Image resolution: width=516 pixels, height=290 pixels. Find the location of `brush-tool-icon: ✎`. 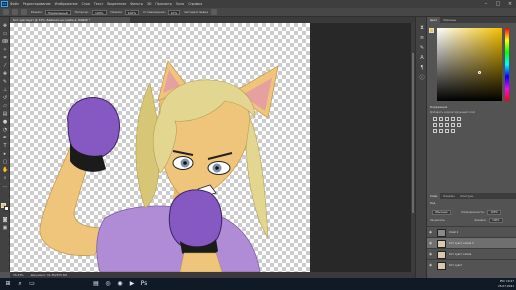

brush-tool-icon: ✎ is located at coordinates (5, 82).